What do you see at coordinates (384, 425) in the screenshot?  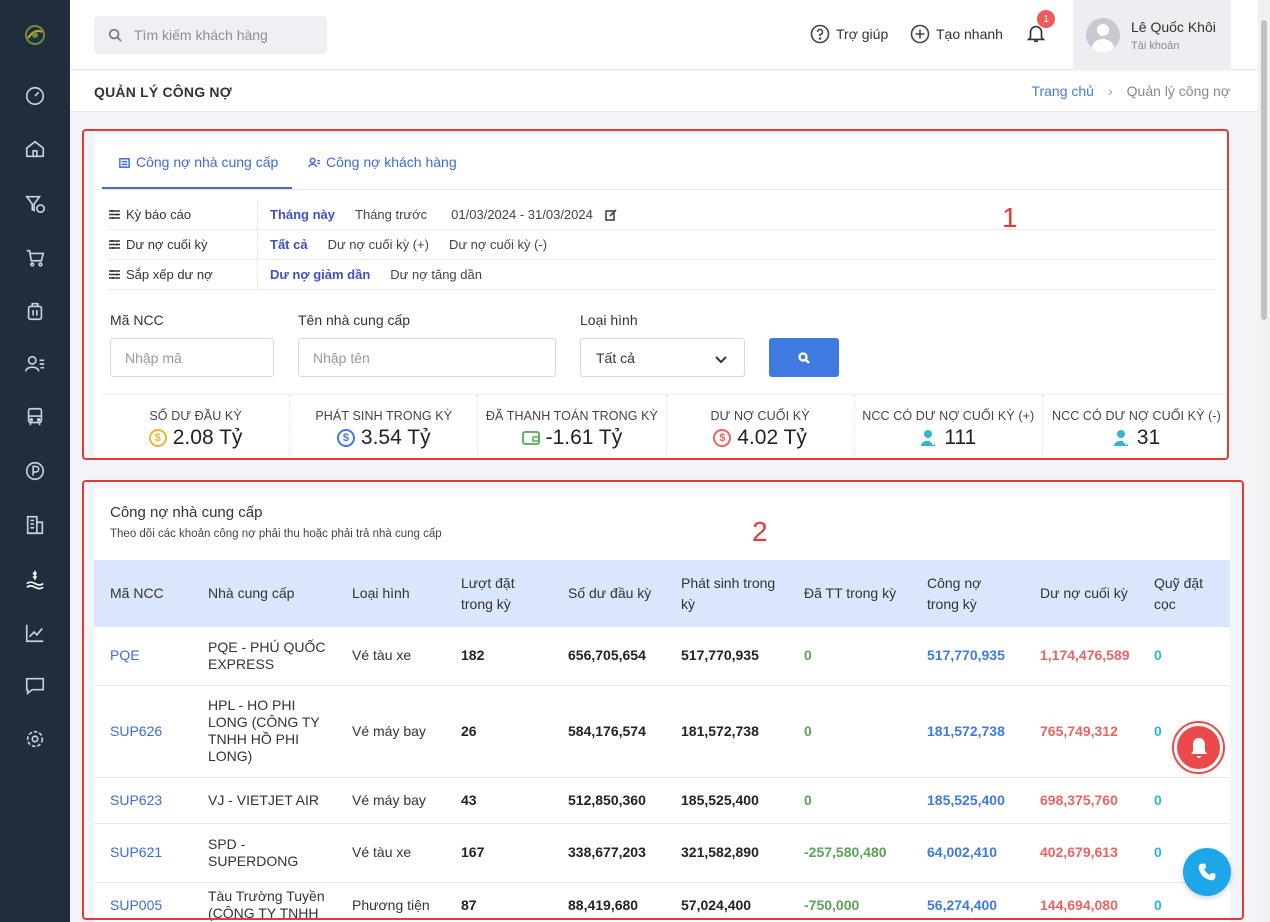 I see `stat-period-incurred: PHÁT SINH TRONG KỲ $3.54 Tỷ` at bounding box center [384, 425].